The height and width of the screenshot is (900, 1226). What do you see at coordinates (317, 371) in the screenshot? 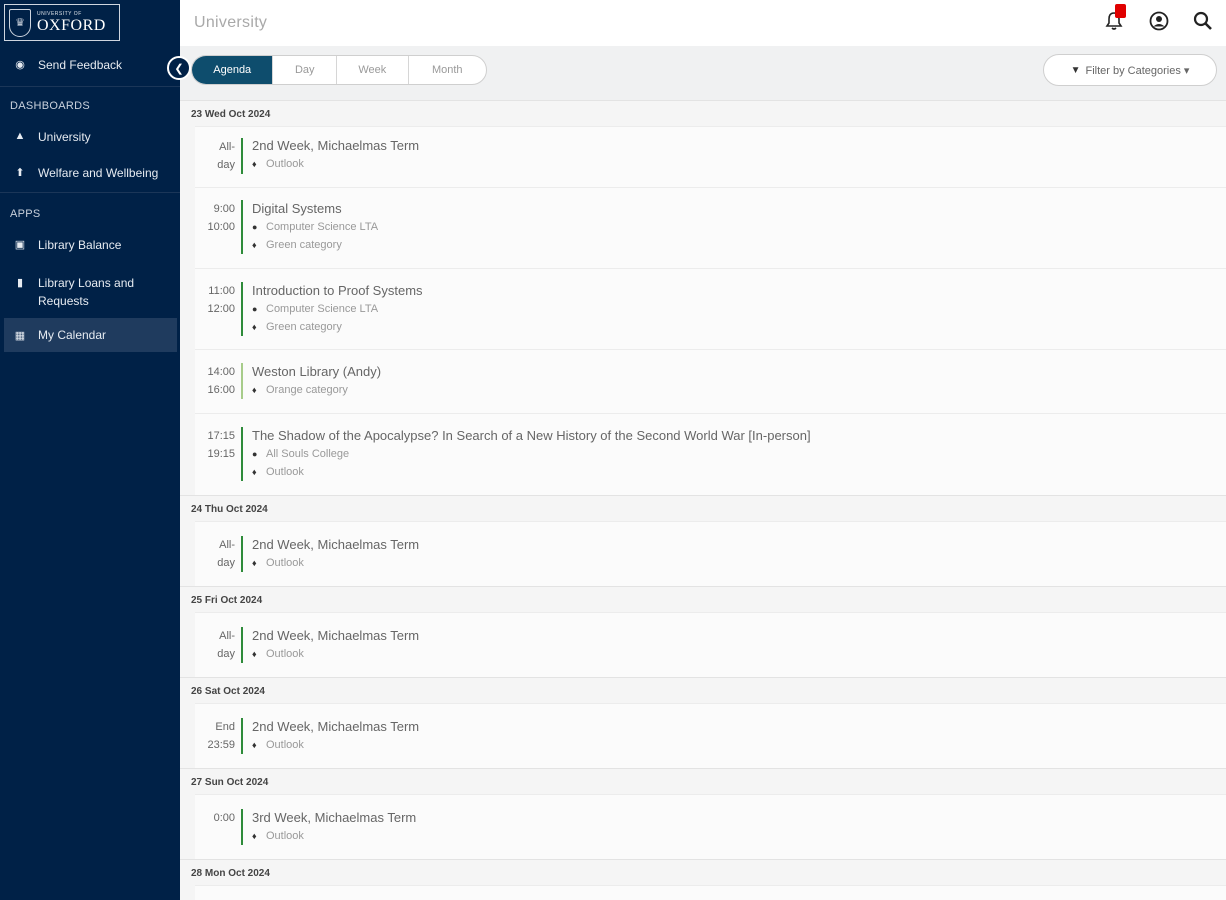
I see `event-title: Weston Library (Andy)` at bounding box center [317, 371].